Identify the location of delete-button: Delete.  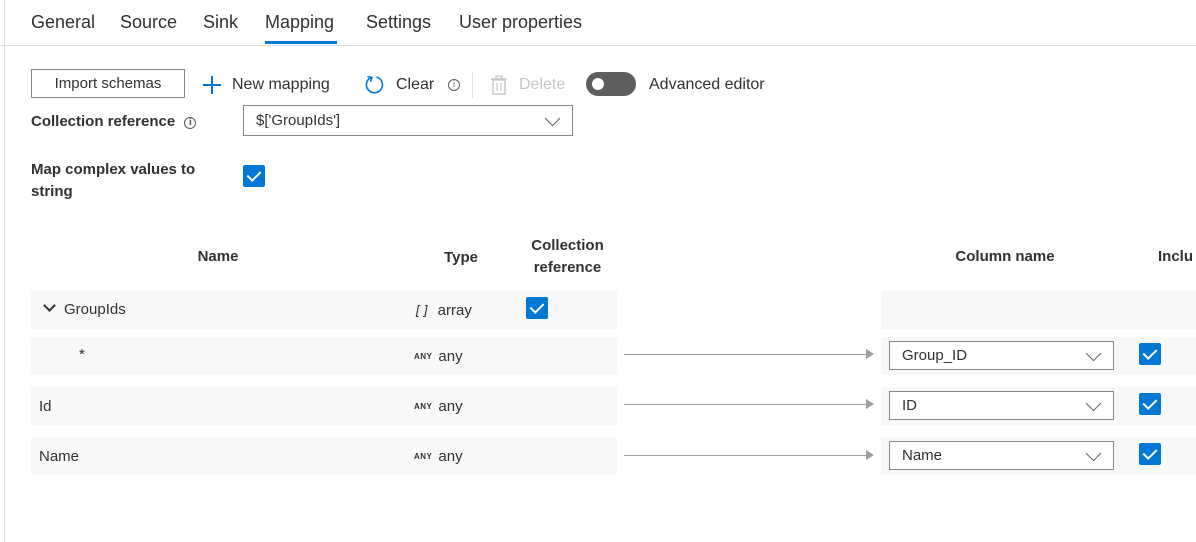
(527, 85).